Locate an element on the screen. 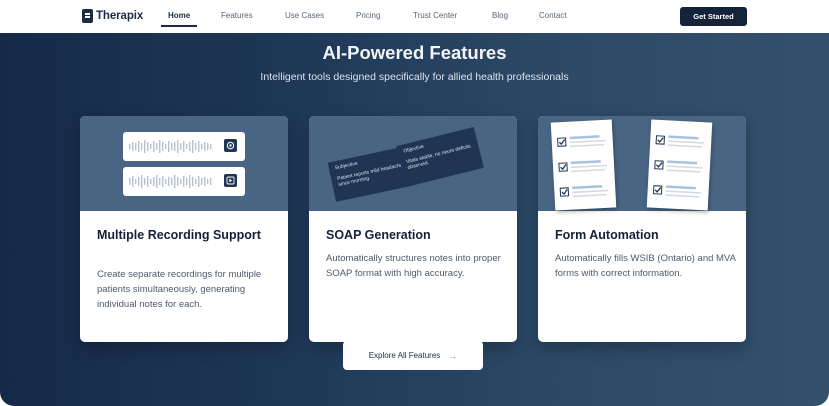  nav-link-pricing: Pricing is located at coordinates (368, 15).